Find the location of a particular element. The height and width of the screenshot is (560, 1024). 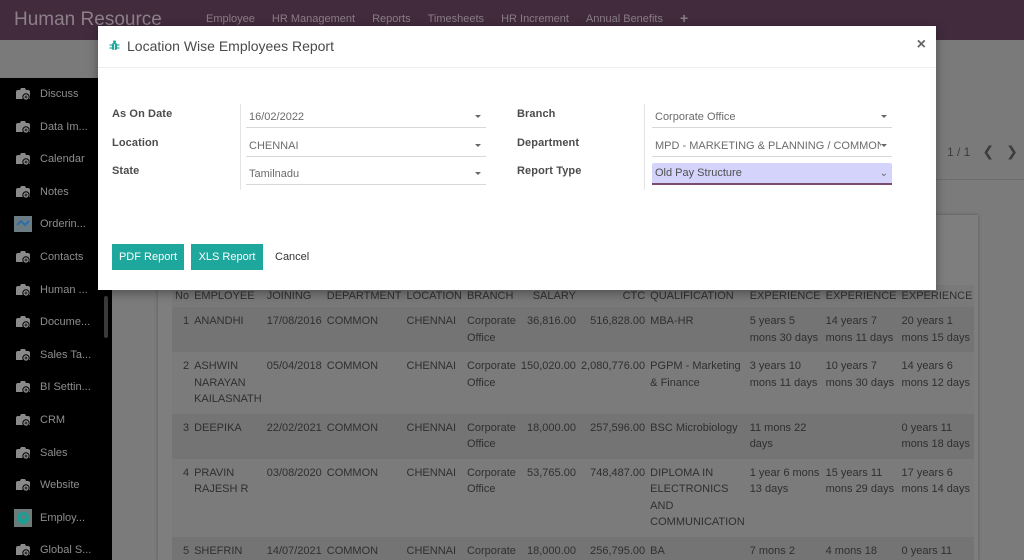

table-cell: 11 mons 22 days is located at coordinates (784, 436).